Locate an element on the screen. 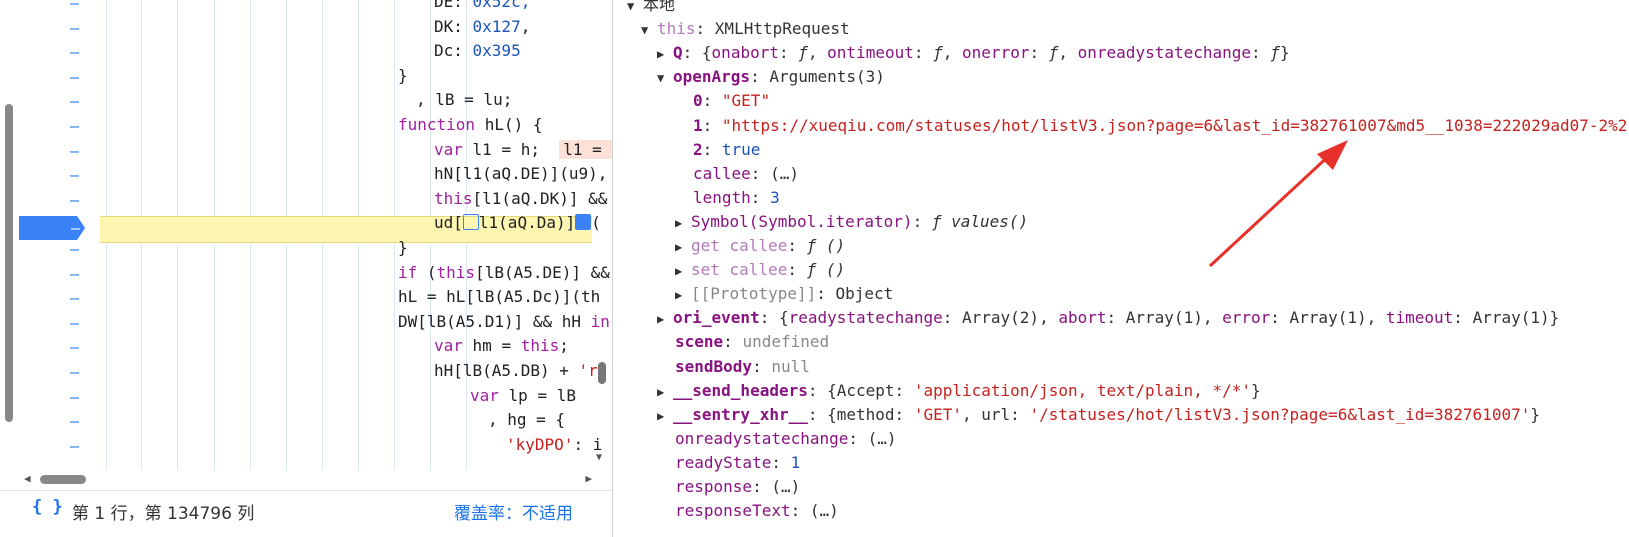 This screenshot has width=1629, height=537. scope-property-row: length: 3 is located at coordinates (736, 198).